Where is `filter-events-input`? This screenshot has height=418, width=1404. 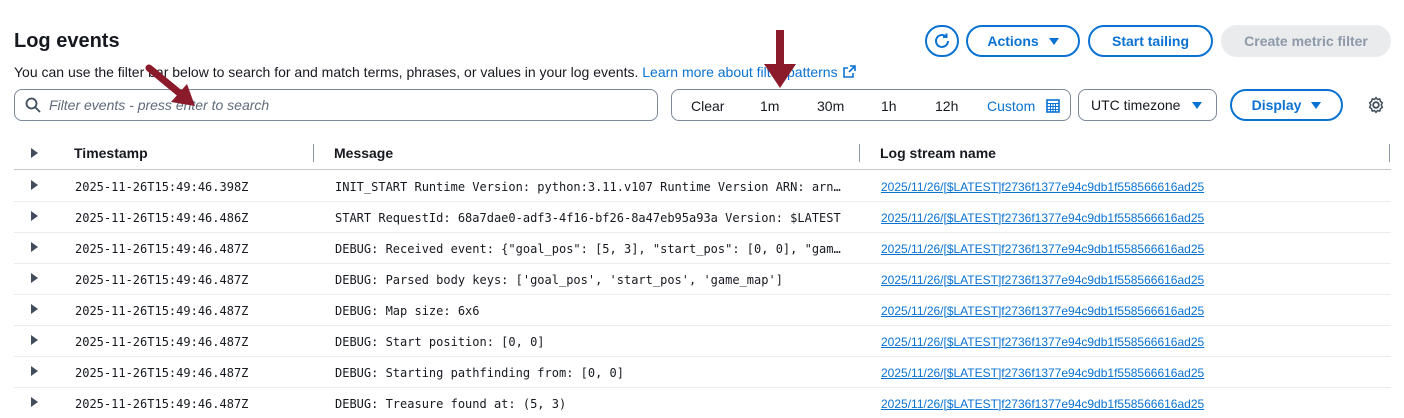 filter-events-input is located at coordinates (339, 105).